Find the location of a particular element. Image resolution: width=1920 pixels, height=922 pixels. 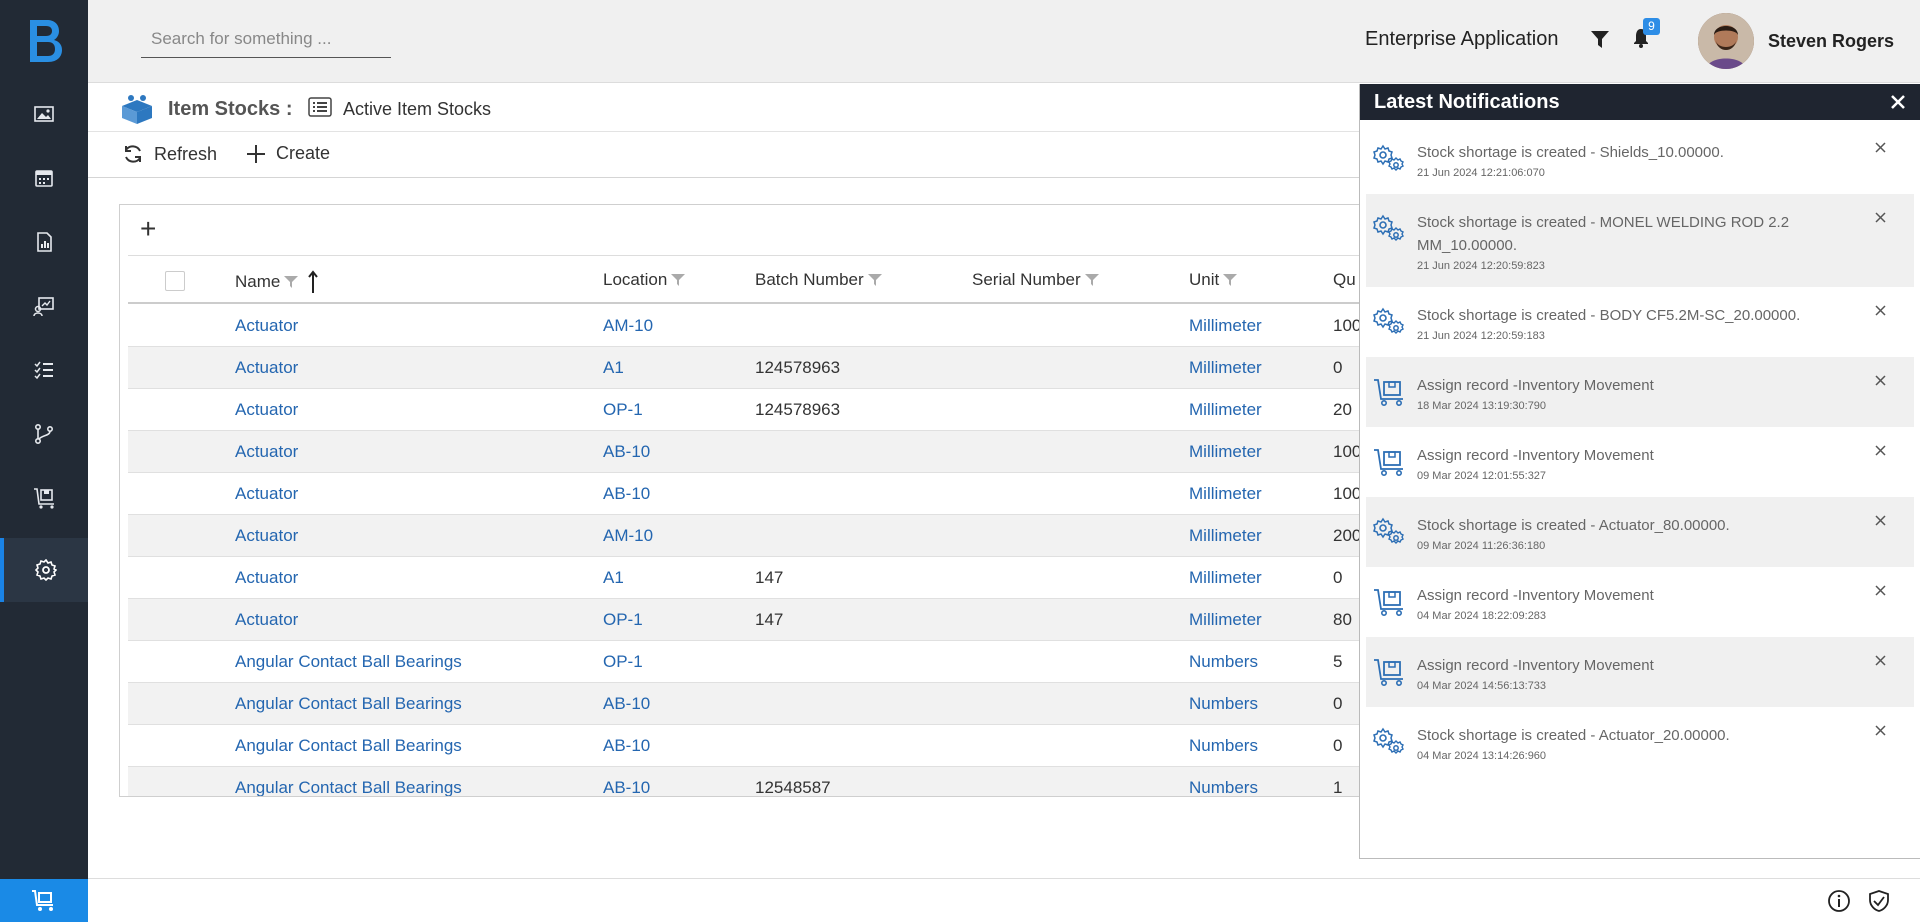

info-icon is located at coordinates (1839, 901).